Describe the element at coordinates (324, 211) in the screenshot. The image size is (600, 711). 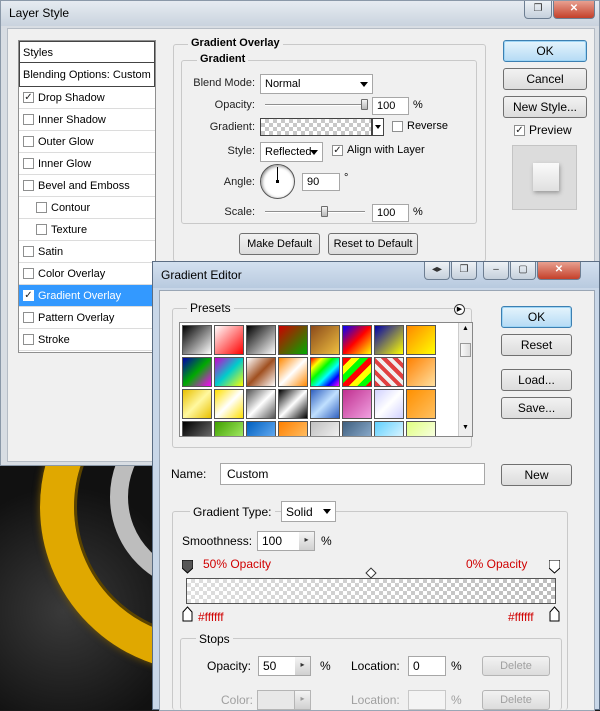
I see `scale-slider-thumb` at that location.